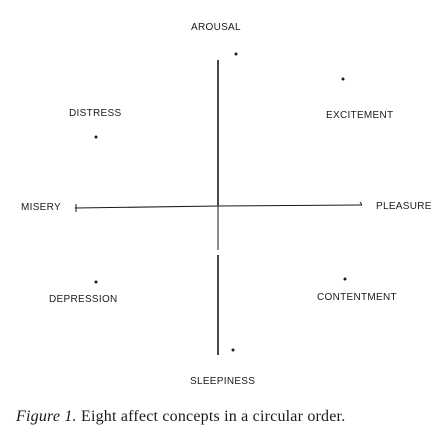 The image size is (442, 433). Describe the element at coordinates (96, 282) in the screenshot. I see `depression-dot` at that location.